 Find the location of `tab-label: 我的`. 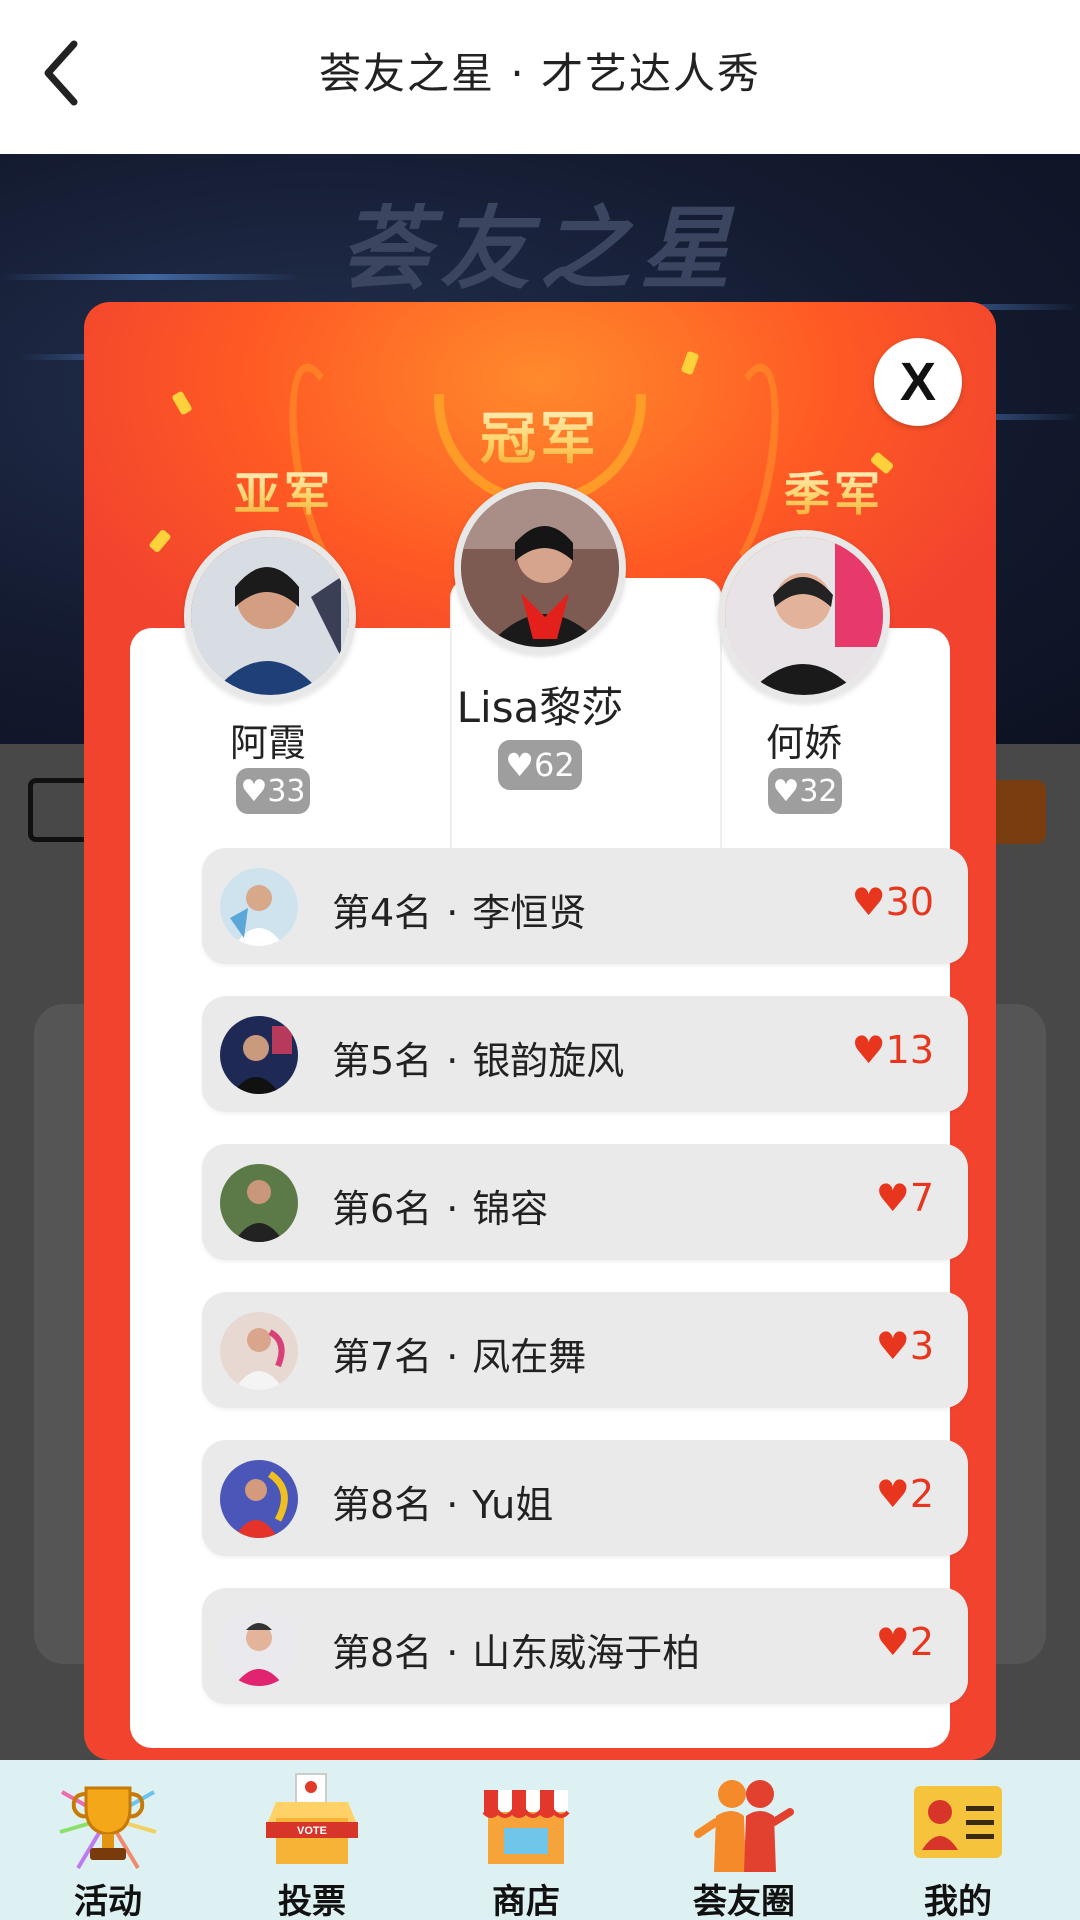

tab-label: 我的 is located at coordinates (958, 1901).